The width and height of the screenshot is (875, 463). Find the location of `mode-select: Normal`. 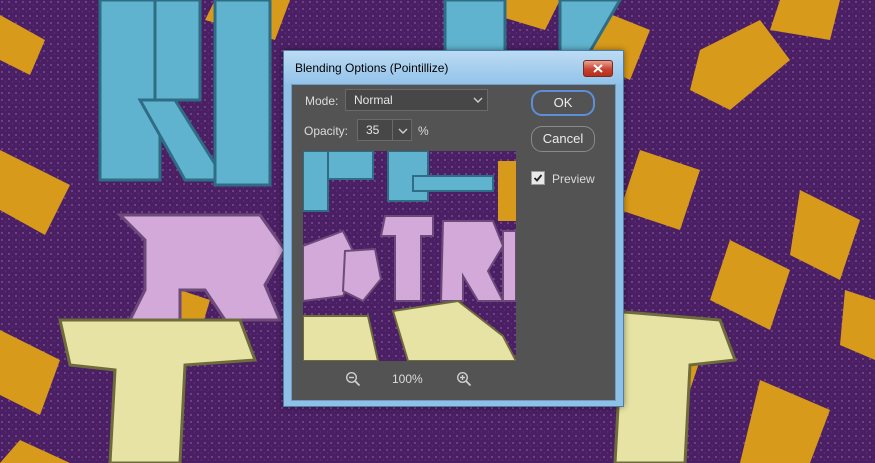

mode-select: Normal is located at coordinates (416, 100).